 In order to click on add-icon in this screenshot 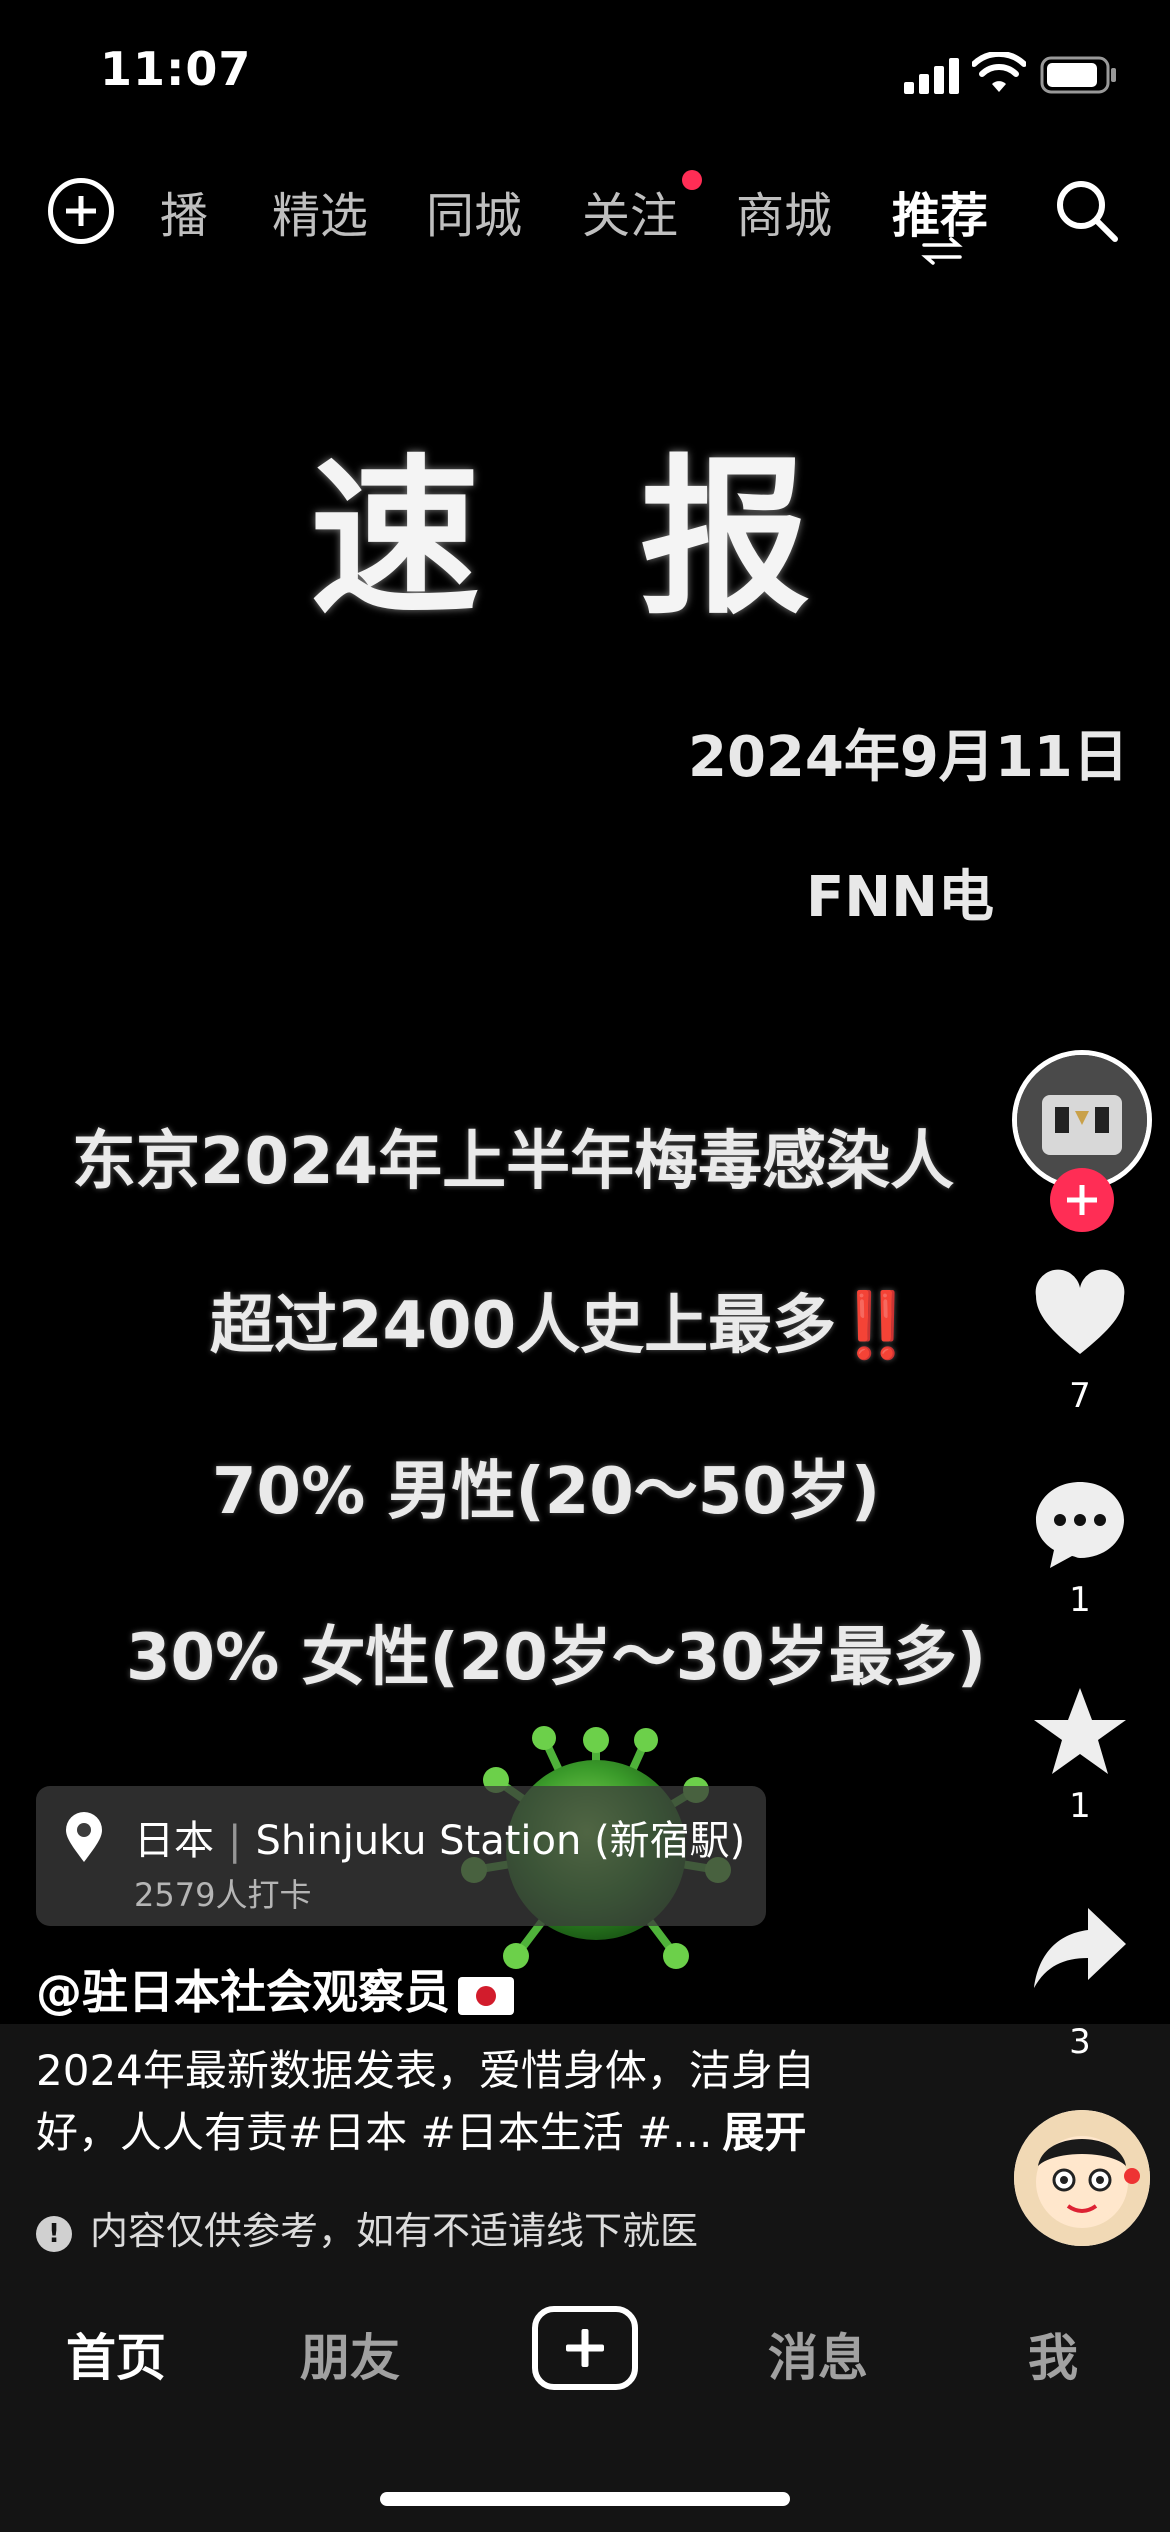, I will do `click(81, 211)`.